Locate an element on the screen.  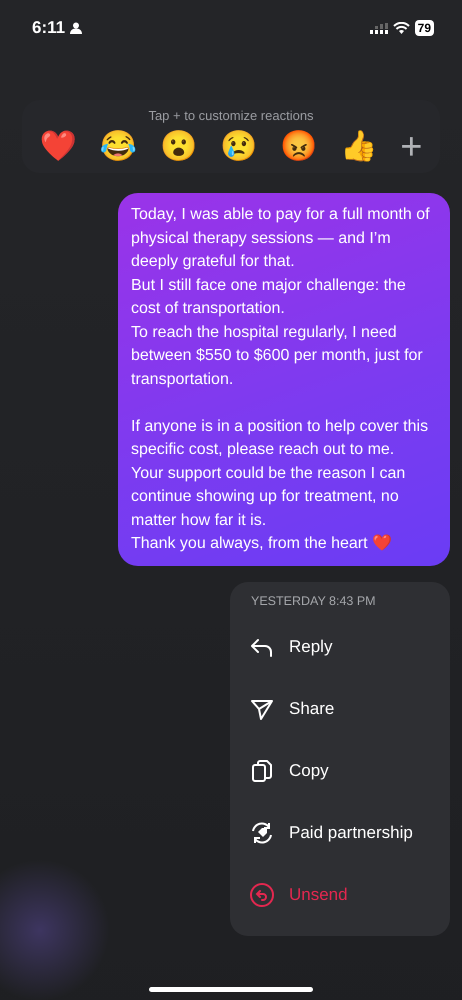
menu-item: Reply is located at coordinates (340, 647).